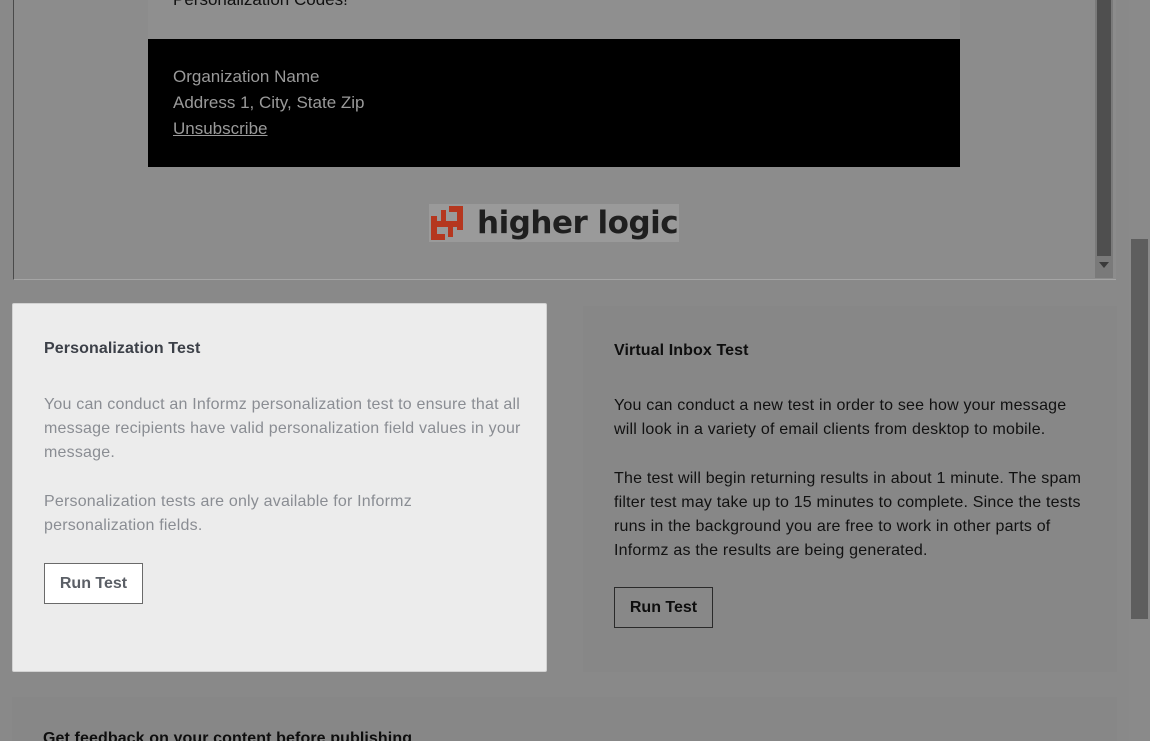  What do you see at coordinates (268, 129) in the screenshot?
I see `unsubscribe-link: Unsubscribe` at bounding box center [268, 129].